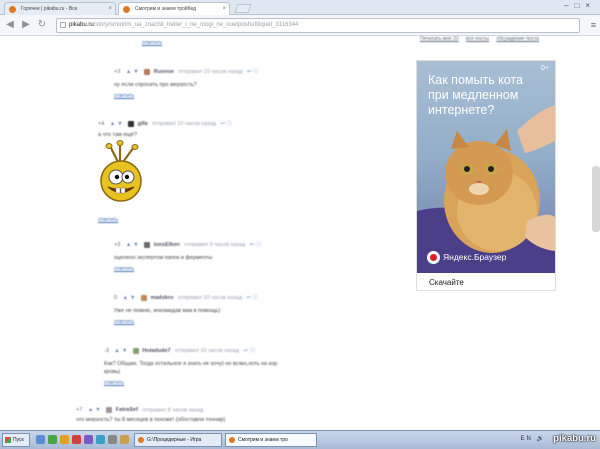 This screenshot has height=449, width=600. Describe the element at coordinates (215, 245) in the screenshot. I see `comment-meta: отправил 9 часов назад` at that location.